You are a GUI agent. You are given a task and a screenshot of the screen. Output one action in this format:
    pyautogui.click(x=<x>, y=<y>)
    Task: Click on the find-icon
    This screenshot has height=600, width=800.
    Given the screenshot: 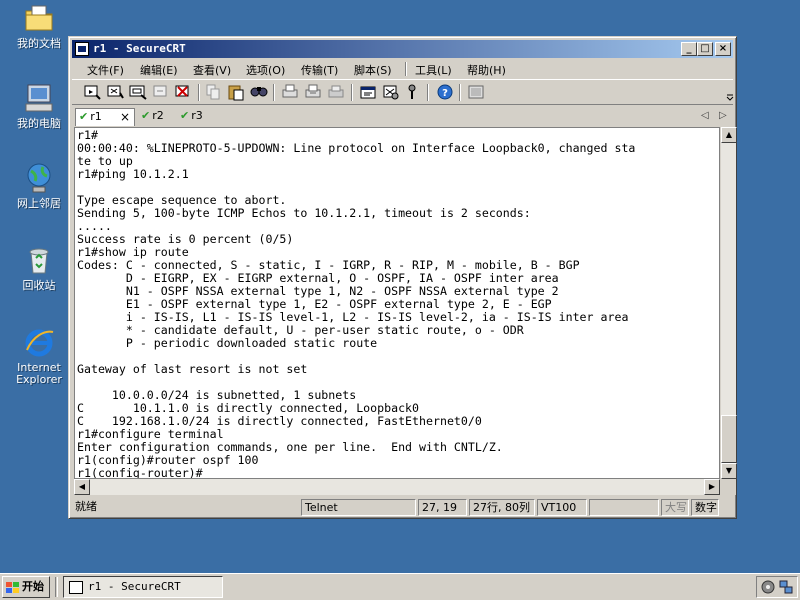 What is the action you would take?
    pyautogui.click(x=259, y=92)
    